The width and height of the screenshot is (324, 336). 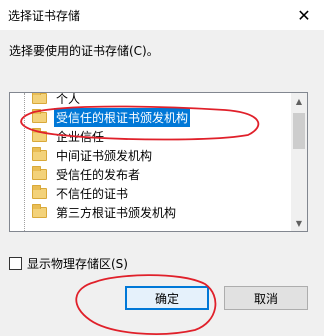 I want to click on close-icon: ✕, so click(x=304, y=15).